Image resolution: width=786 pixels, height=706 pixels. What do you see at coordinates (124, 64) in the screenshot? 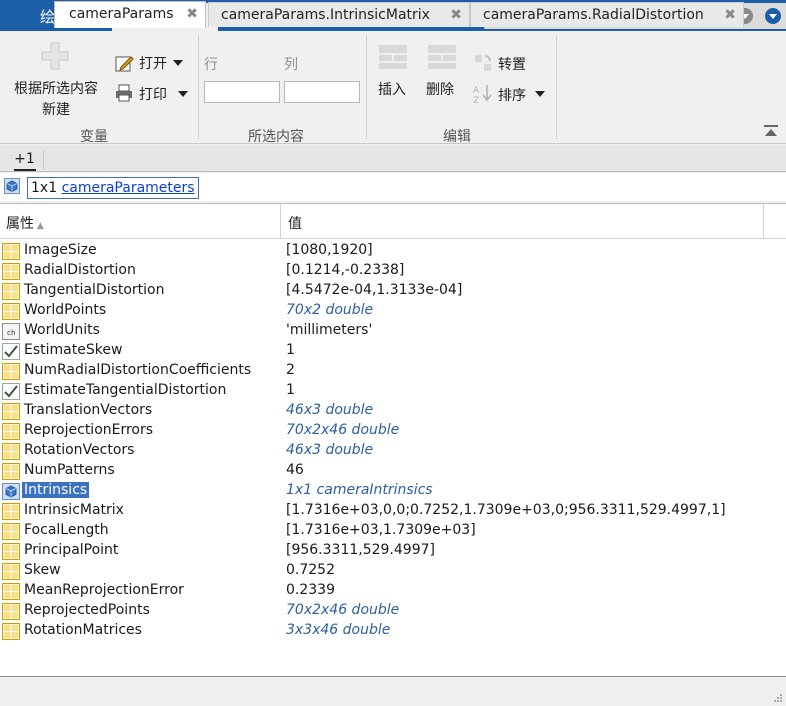
I see `open-icon` at bounding box center [124, 64].